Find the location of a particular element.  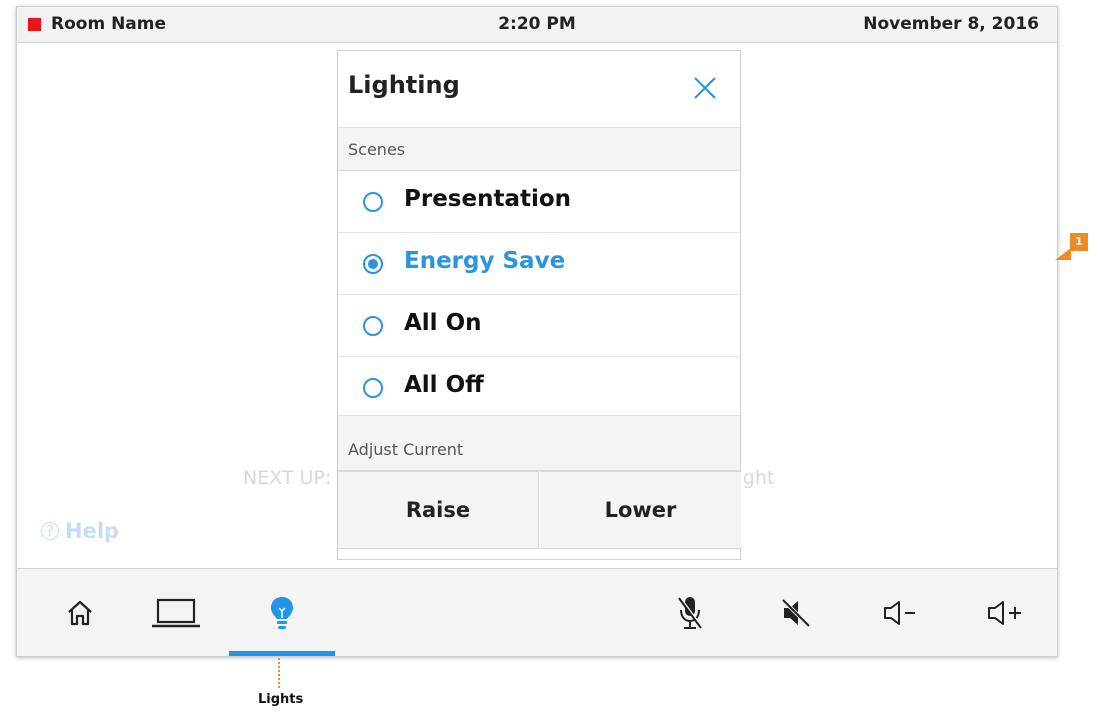

callout-label: Lights is located at coordinates (281, 699).